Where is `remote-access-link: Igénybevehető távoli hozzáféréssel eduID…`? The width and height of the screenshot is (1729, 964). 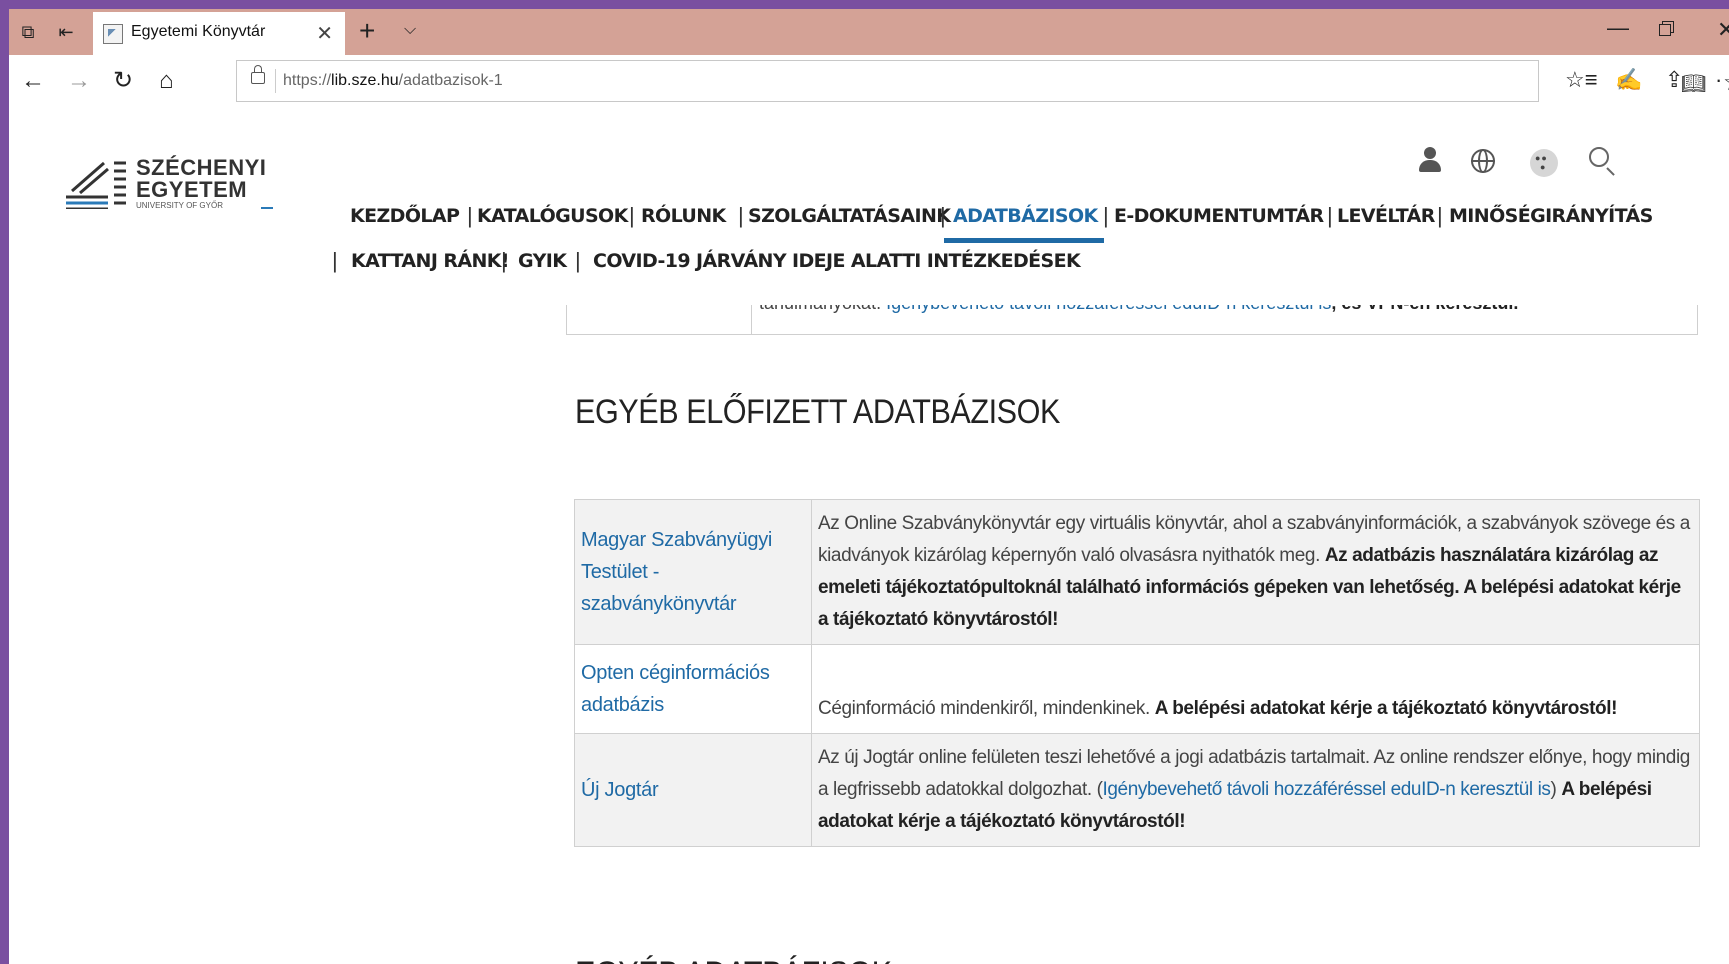
remote-access-link: Igénybevehető távoli hozzáféréssel eduID… is located at coordinates (1327, 789).